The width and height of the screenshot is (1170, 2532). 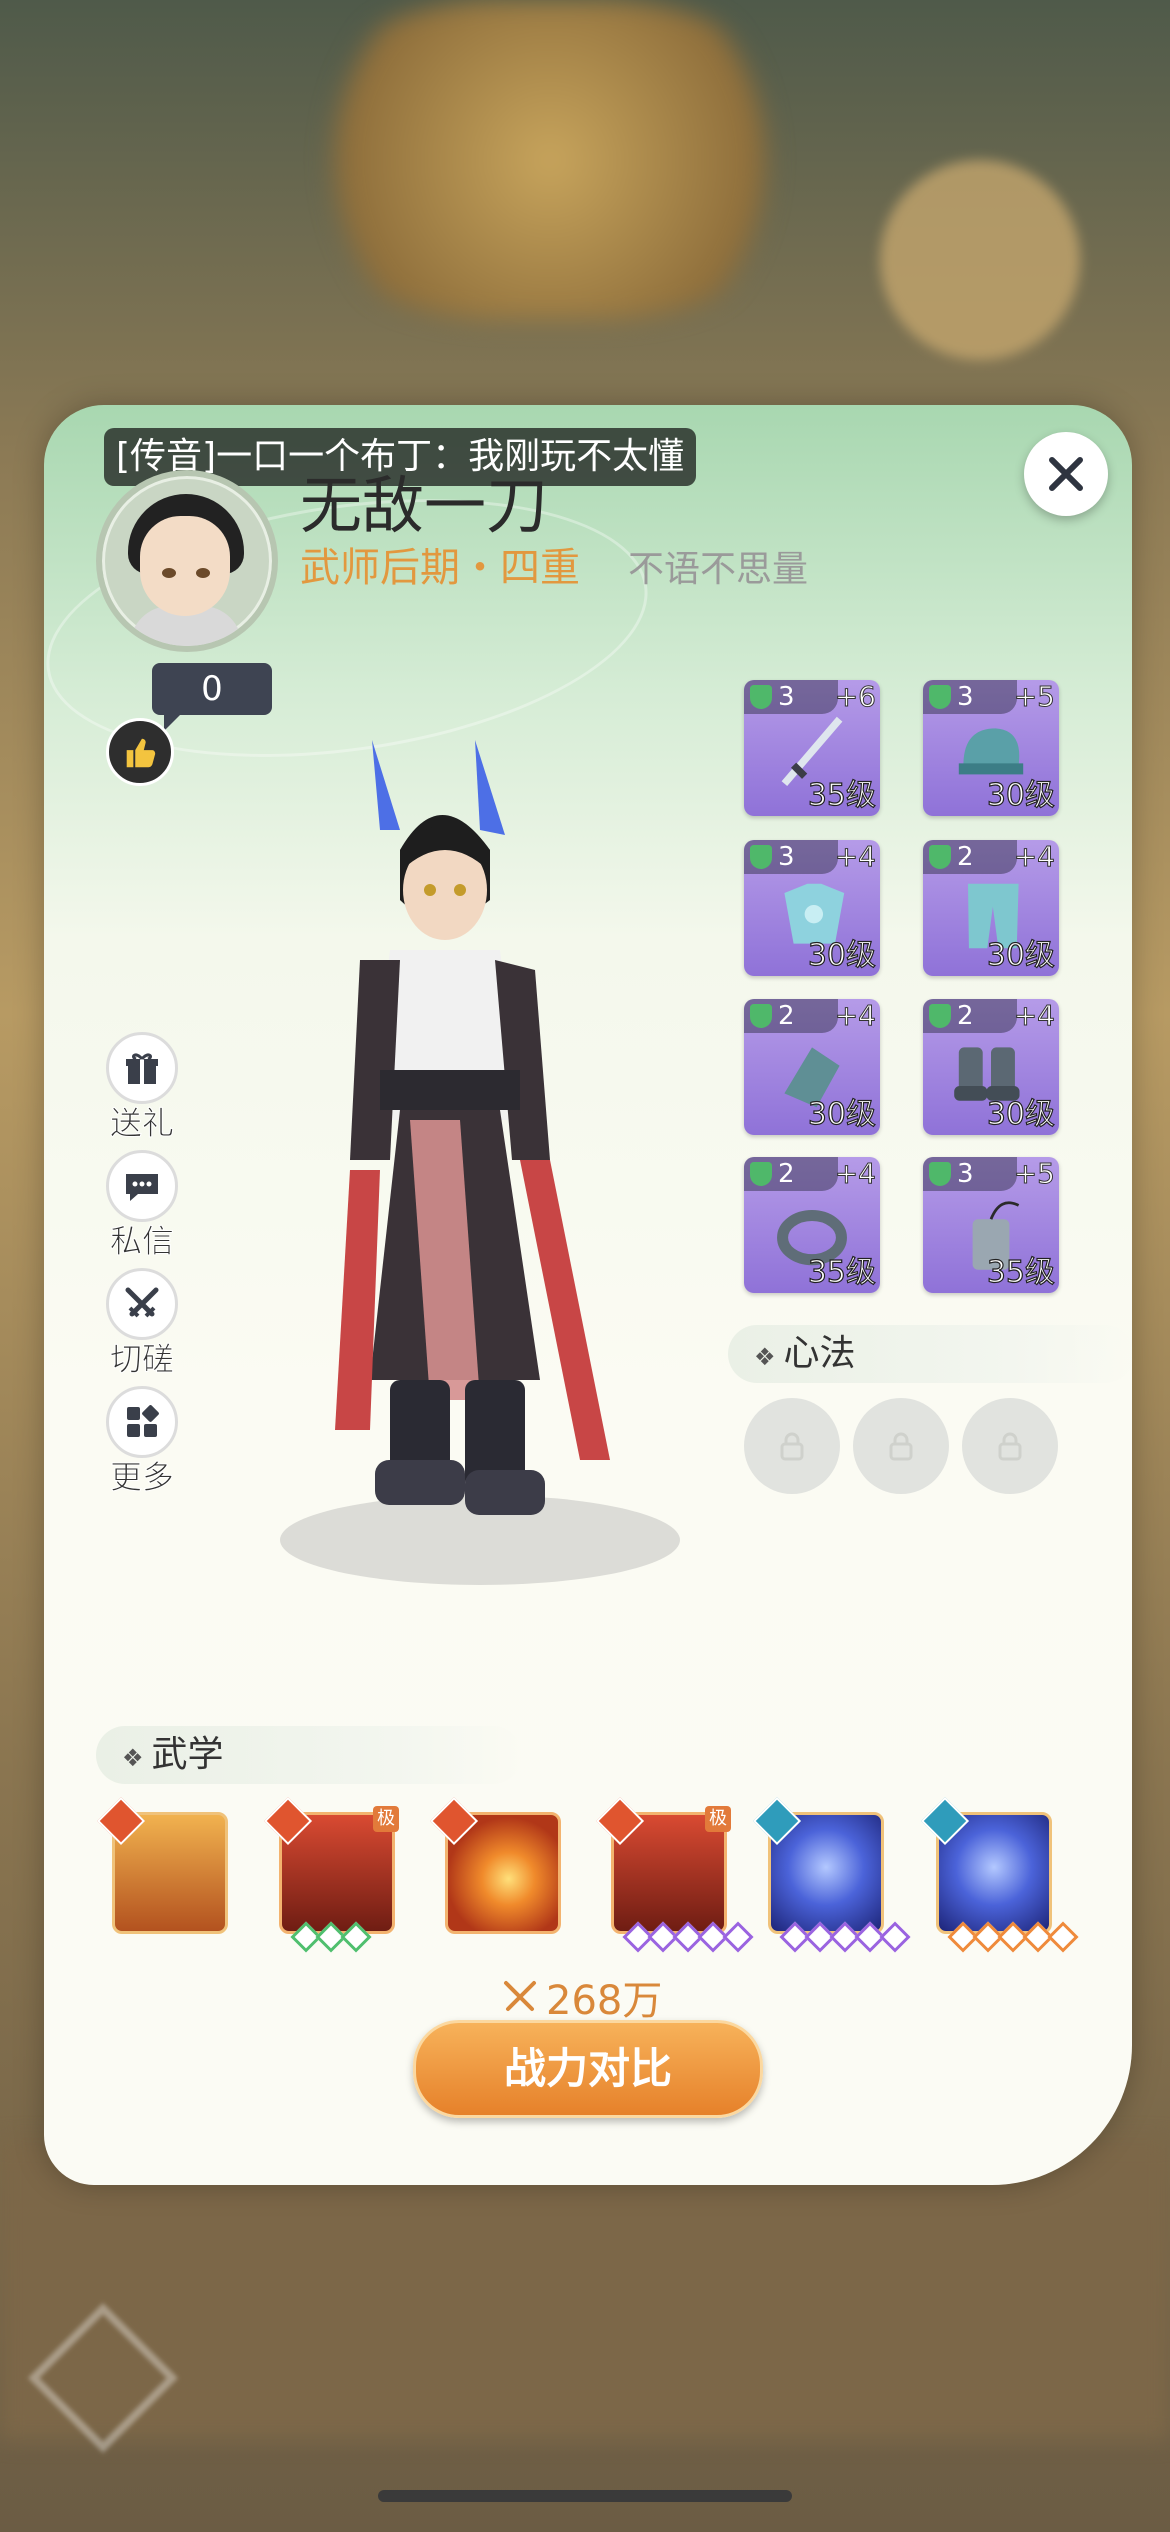 I want to click on skill-slot-2: 极, so click(x=331, y=1874).